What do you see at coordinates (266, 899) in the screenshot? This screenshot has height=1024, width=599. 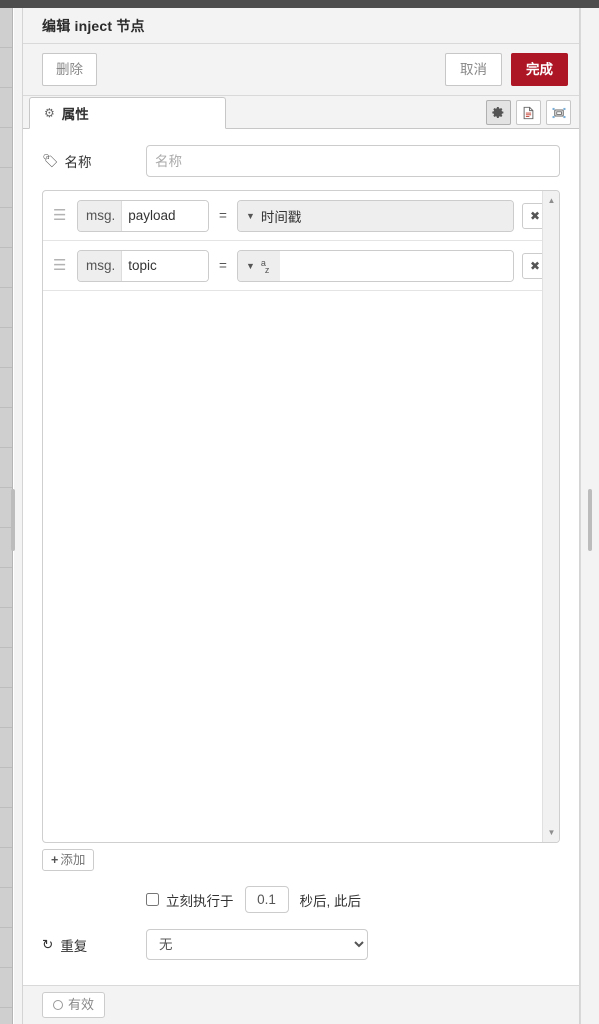 I see `inject-once-delay-input` at bounding box center [266, 899].